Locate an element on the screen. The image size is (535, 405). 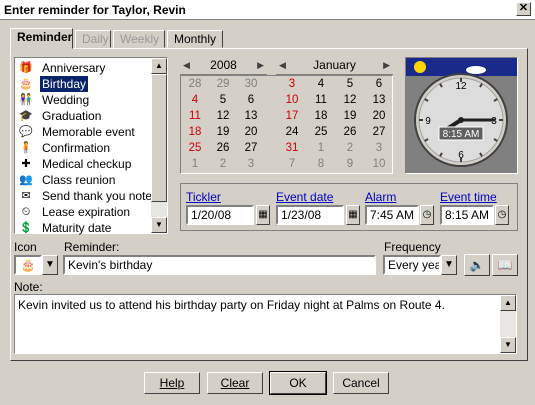
list-item-label: Graduation is located at coordinates (72, 116).